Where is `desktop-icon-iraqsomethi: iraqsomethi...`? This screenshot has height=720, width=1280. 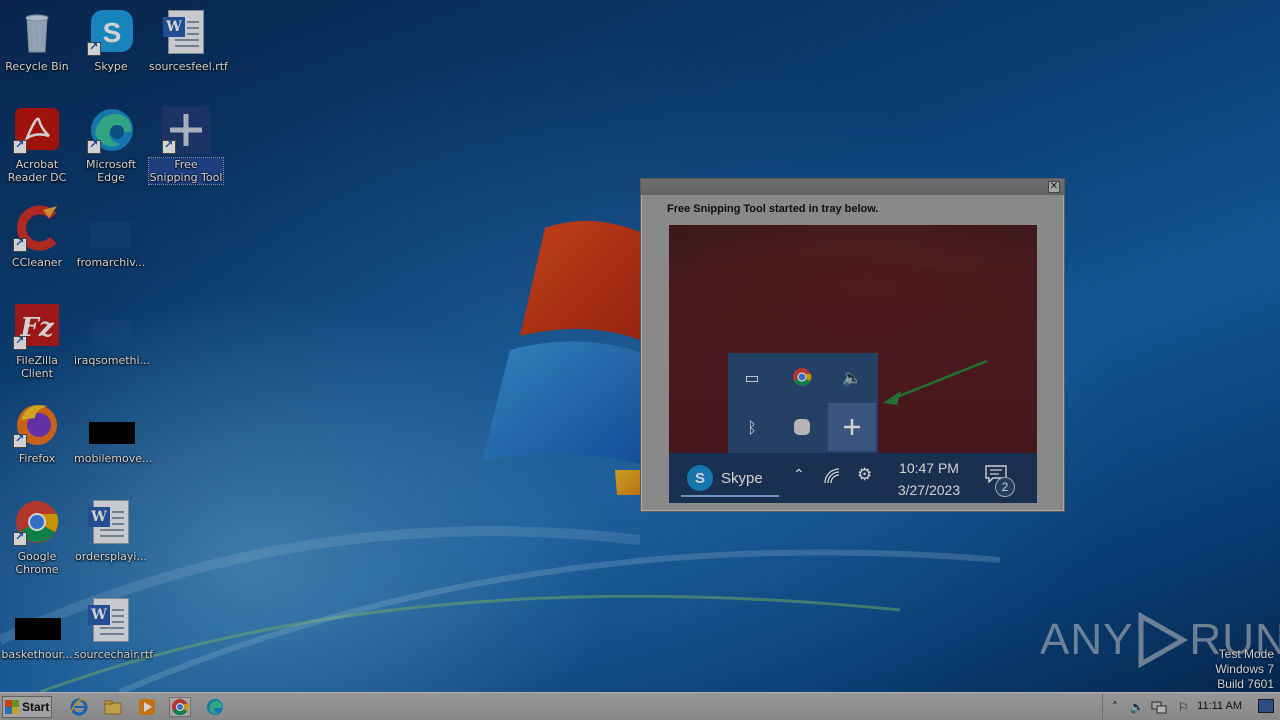
desktop-icon-iraqsomethi: iraqsomethi... is located at coordinates (112, 334).